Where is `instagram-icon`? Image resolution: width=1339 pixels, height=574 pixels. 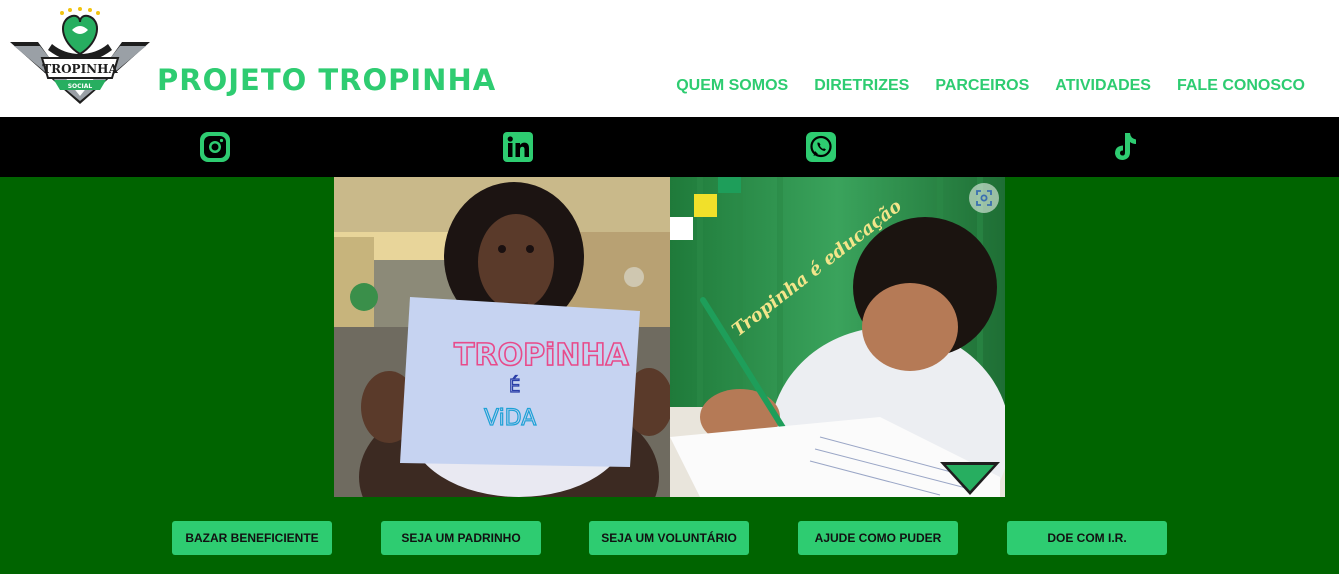 instagram-icon is located at coordinates (215, 147).